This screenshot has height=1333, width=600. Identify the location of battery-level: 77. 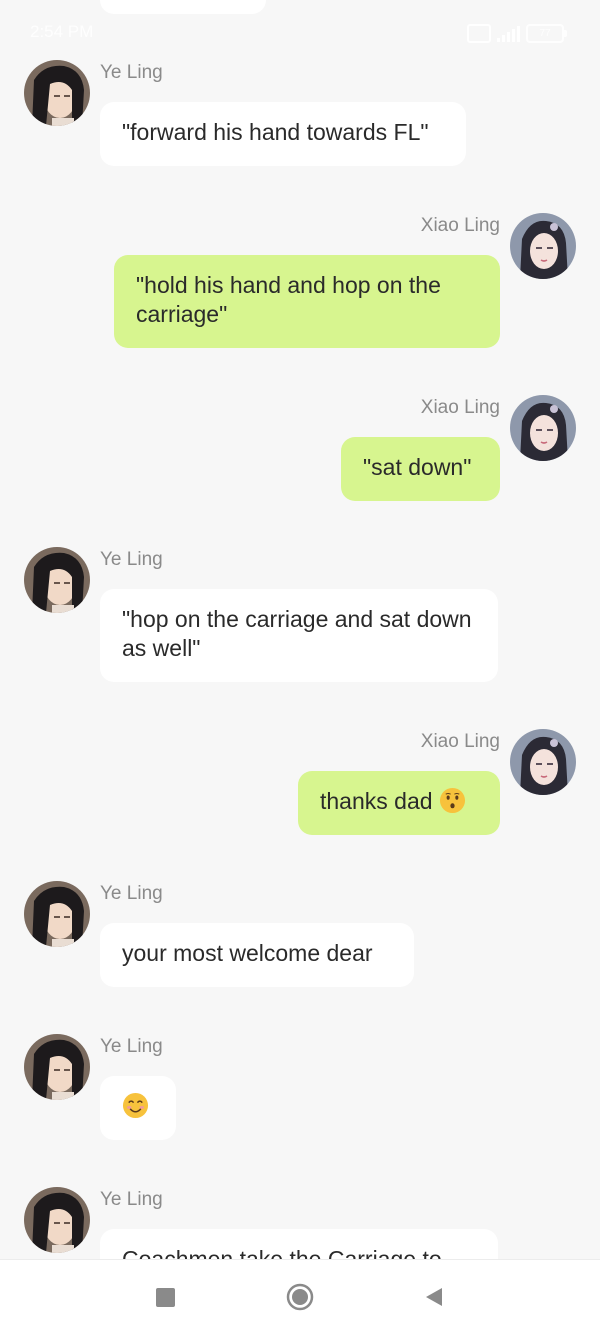
(545, 33).